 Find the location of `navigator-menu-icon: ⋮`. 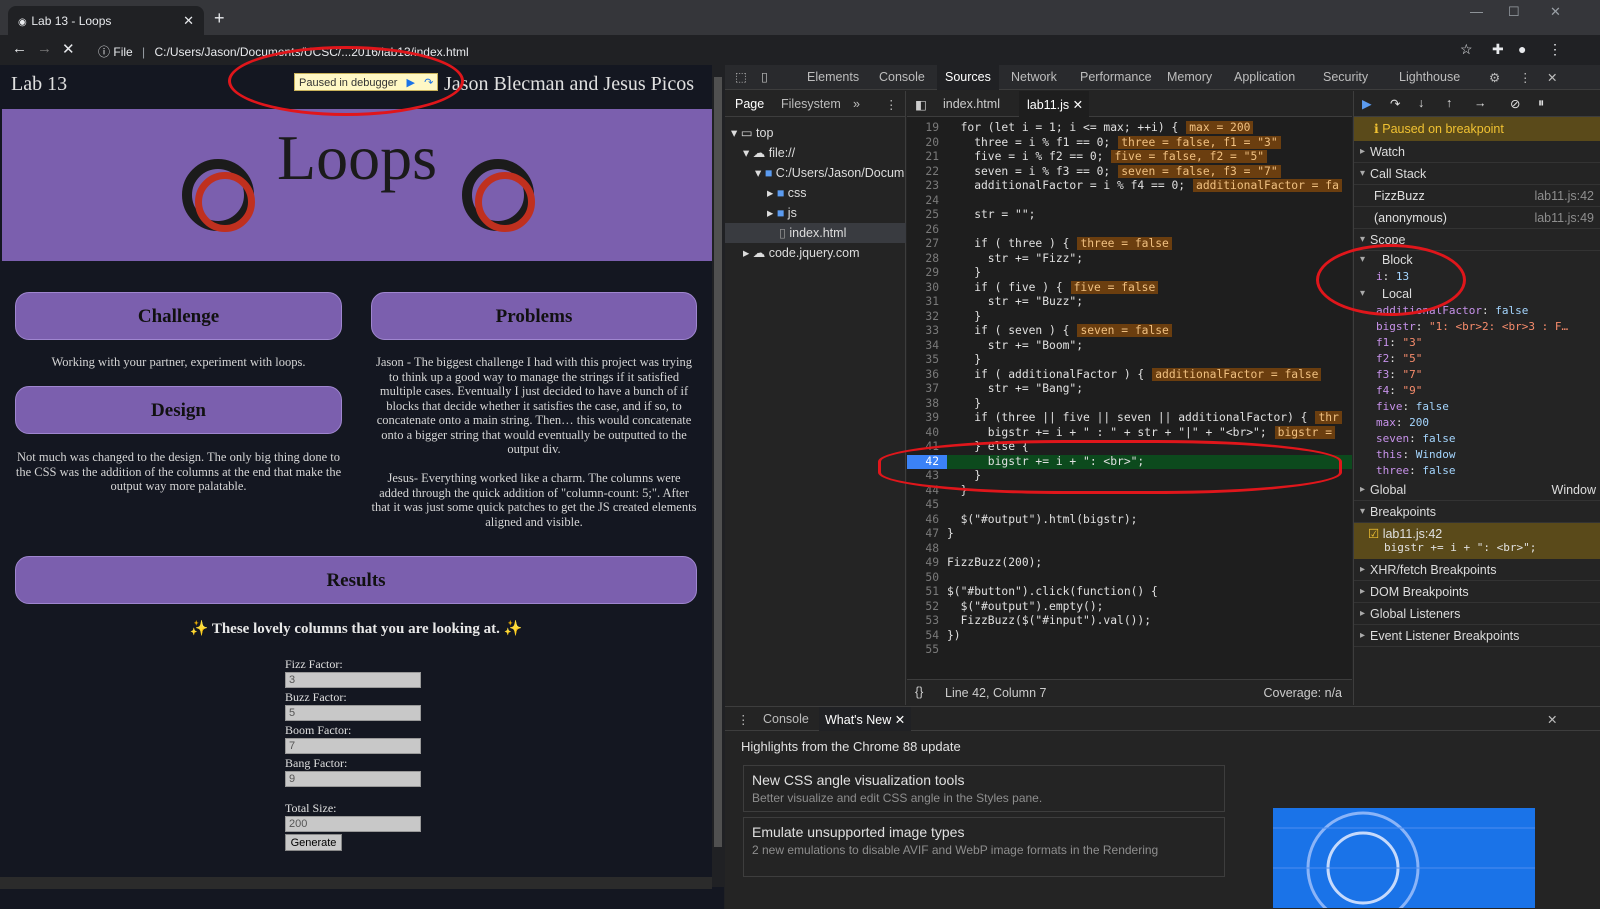

navigator-menu-icon: ⋮ is located at coordinates (891, 104).